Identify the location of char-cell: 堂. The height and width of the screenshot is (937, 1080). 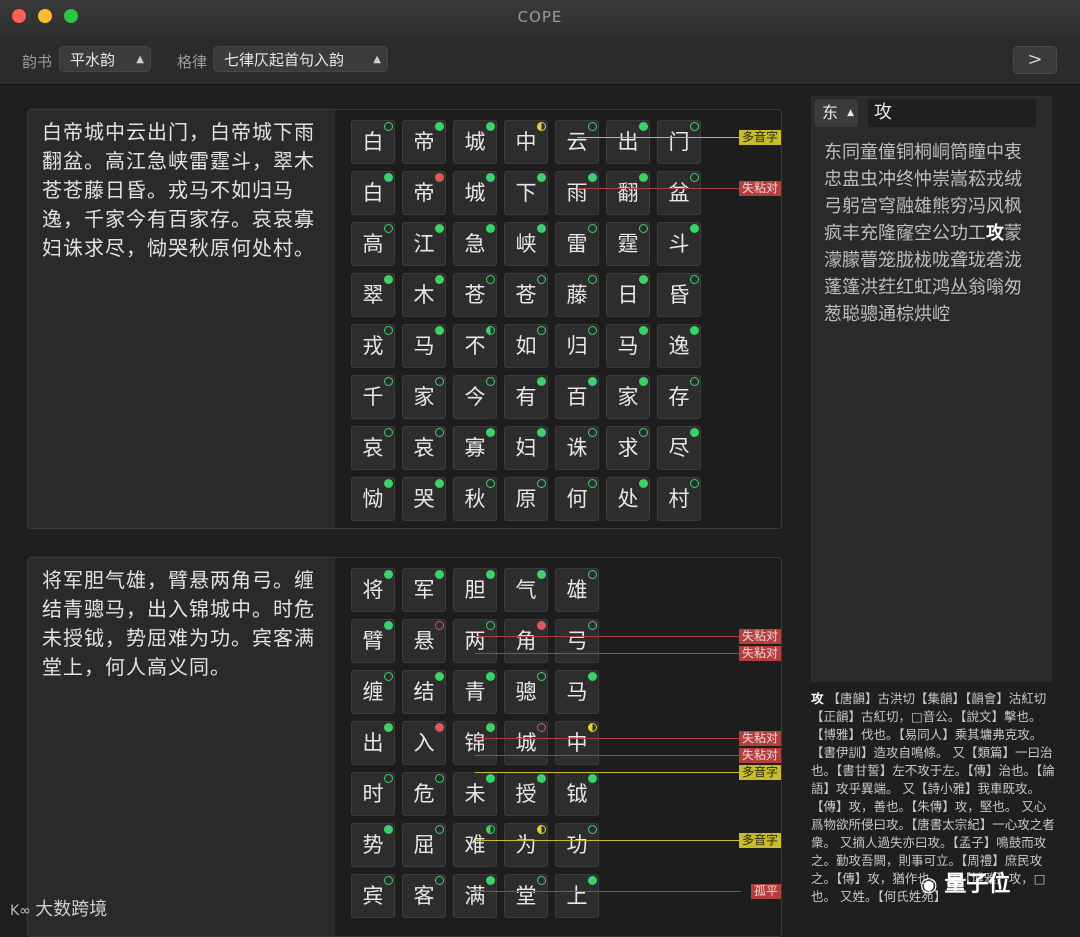
(526, 896).